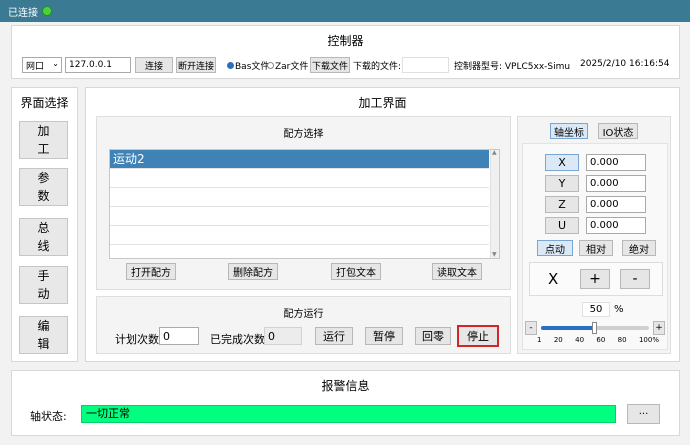  Describe the element at coordinates (625, 64) in the screenshot. I see `datetime-label: 2025/2/10 16:16:54` at that location.